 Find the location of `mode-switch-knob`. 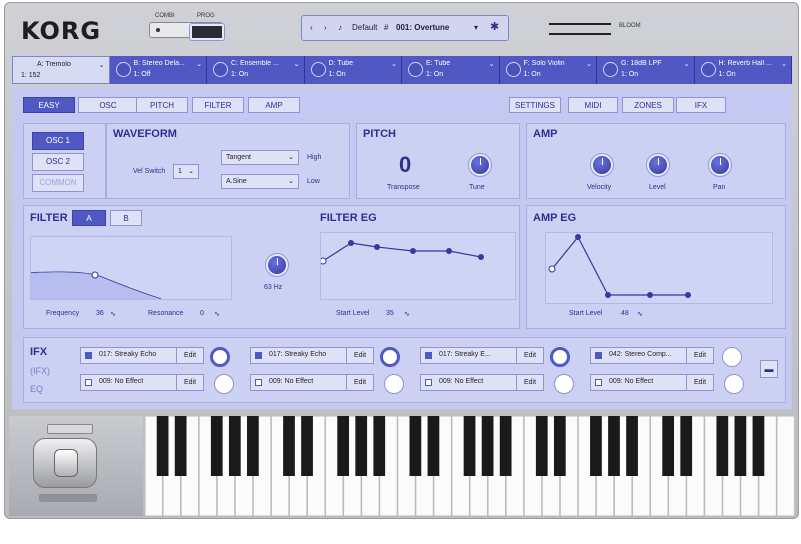

mode-switch-knob is located at coordinates (207, 32).